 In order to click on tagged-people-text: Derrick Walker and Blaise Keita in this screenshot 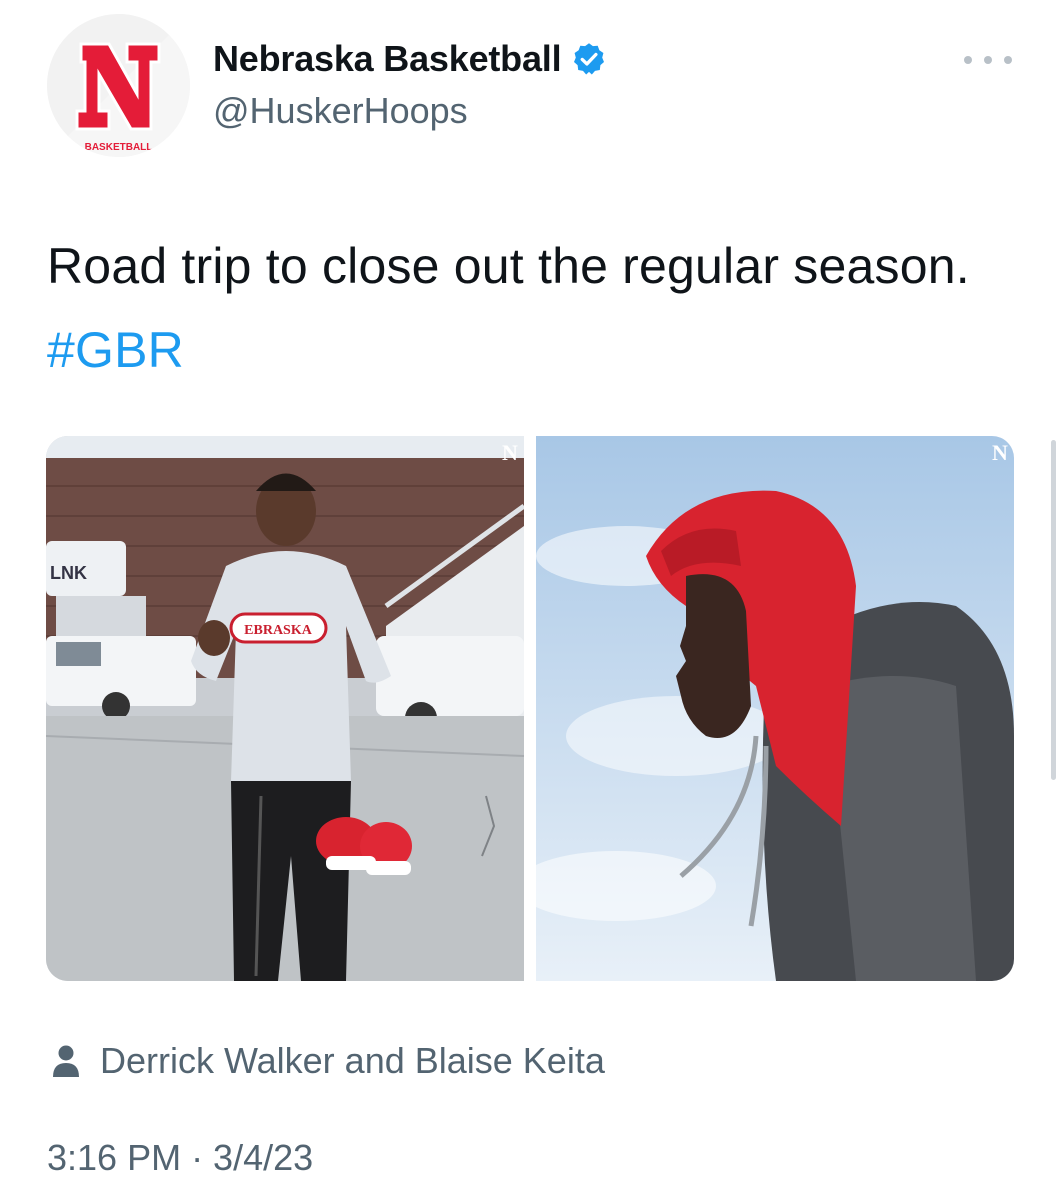, I will do `click(352, 1061)`.